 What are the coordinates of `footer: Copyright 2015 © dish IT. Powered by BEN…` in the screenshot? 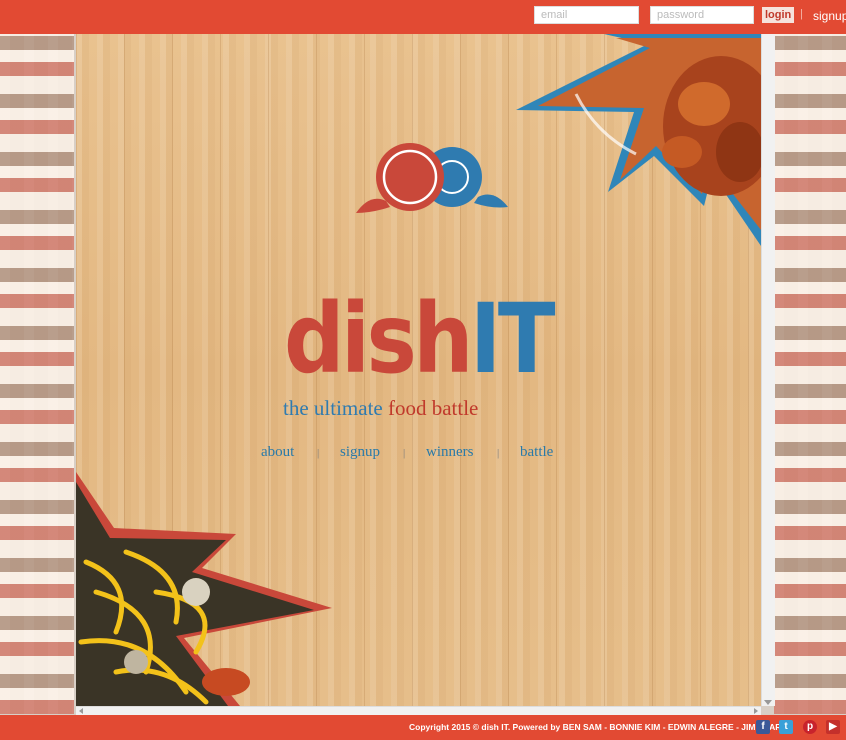 It's located at (423, 727).